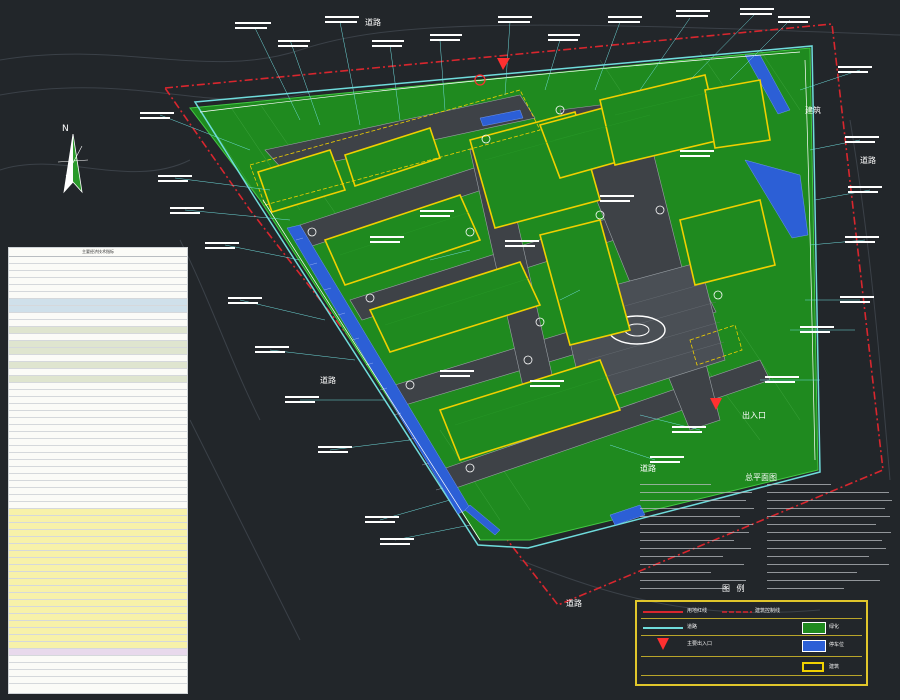 This screenshot has height=700, width=900. Describe the element at coordinates (692, 627) in the screenshot. I see `legend-label: 道路` at that location.